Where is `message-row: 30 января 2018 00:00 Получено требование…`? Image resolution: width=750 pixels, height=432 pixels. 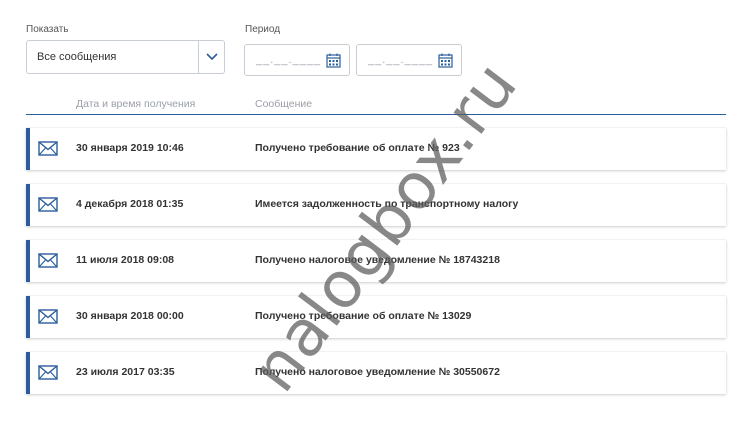
message-row: 30 января 2018 00:00 Получено требование… is located at coordinates (376, 317).